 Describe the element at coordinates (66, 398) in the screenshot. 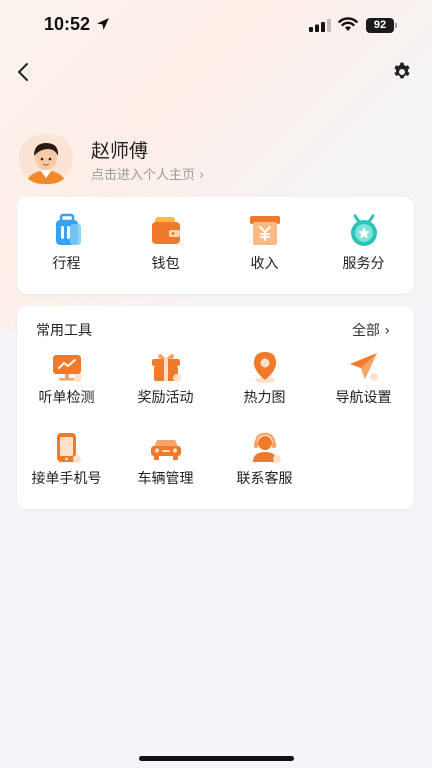

I see `tool-label: 听单检测` at that location.